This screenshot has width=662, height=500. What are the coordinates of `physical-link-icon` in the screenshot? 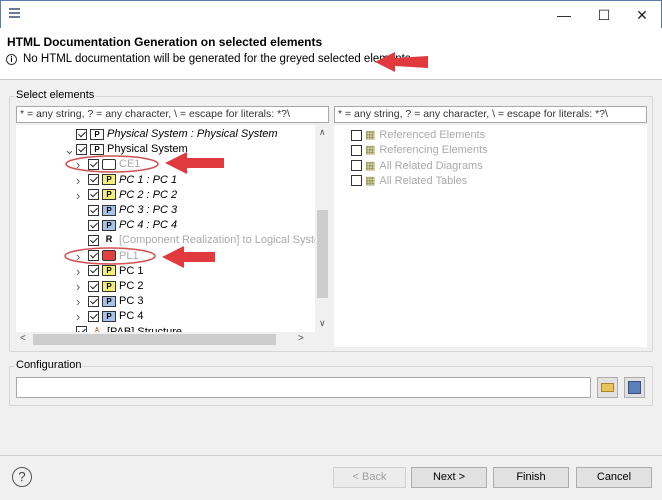 It's located at (109, 256).